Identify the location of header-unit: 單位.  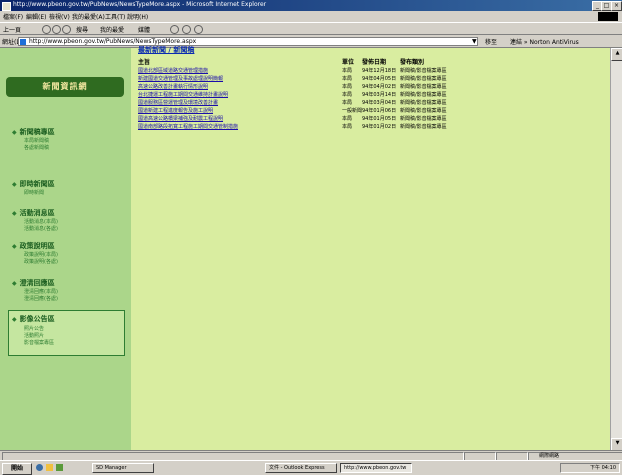
(348, 62).